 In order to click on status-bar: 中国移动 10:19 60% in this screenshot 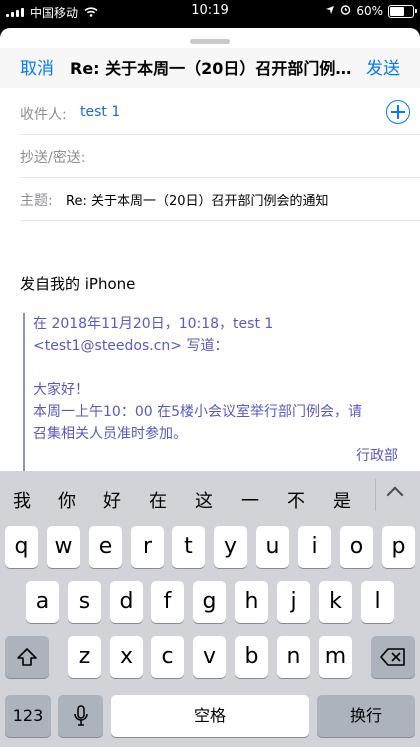, I will do `click(210, 11)`.